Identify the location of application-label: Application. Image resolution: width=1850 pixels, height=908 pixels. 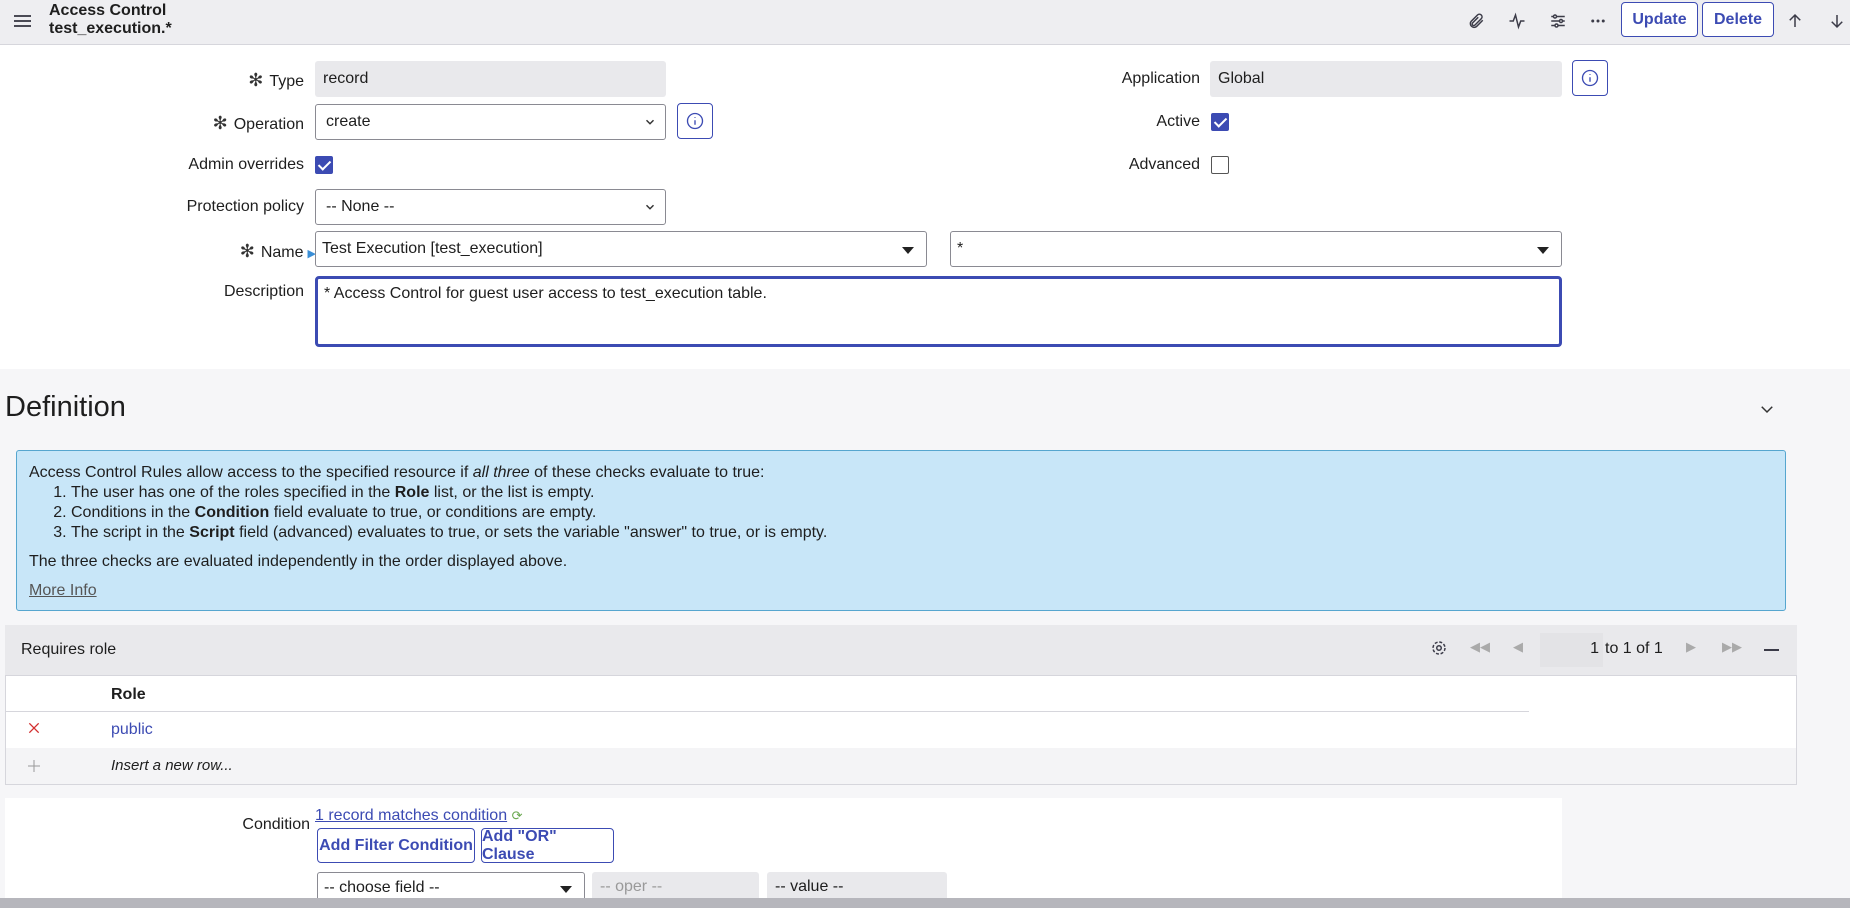
(1160, 78).